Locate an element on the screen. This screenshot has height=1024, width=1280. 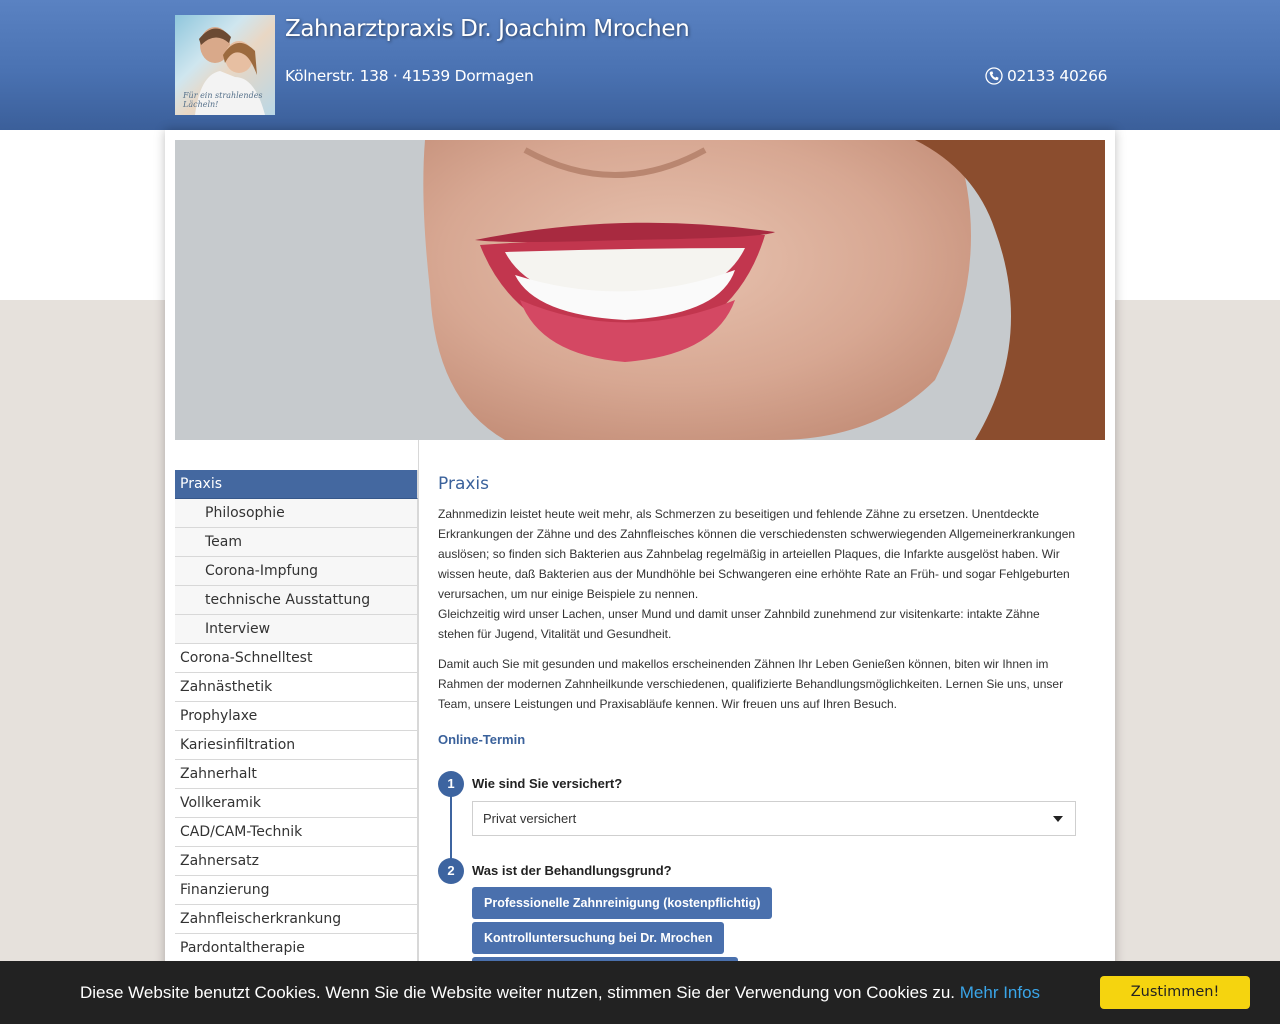
site-title: Zahnarztpraxis Dr. Joachim Mrochen is located at coordinates (487, 29).